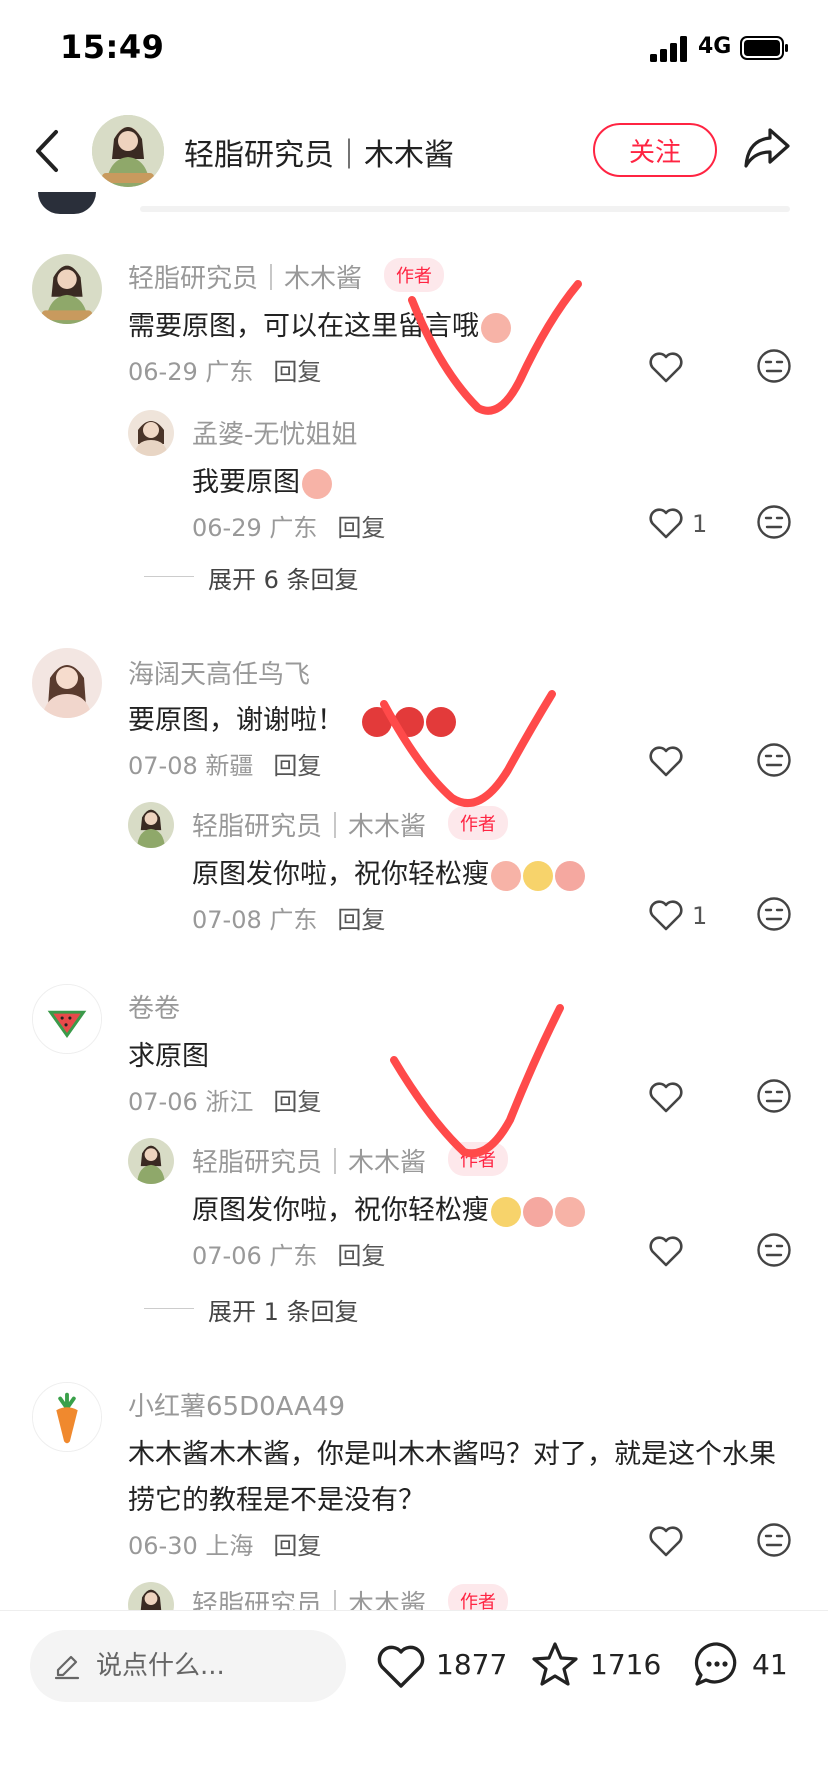  I want to click on like-count: 1877, so click(472, 1664).